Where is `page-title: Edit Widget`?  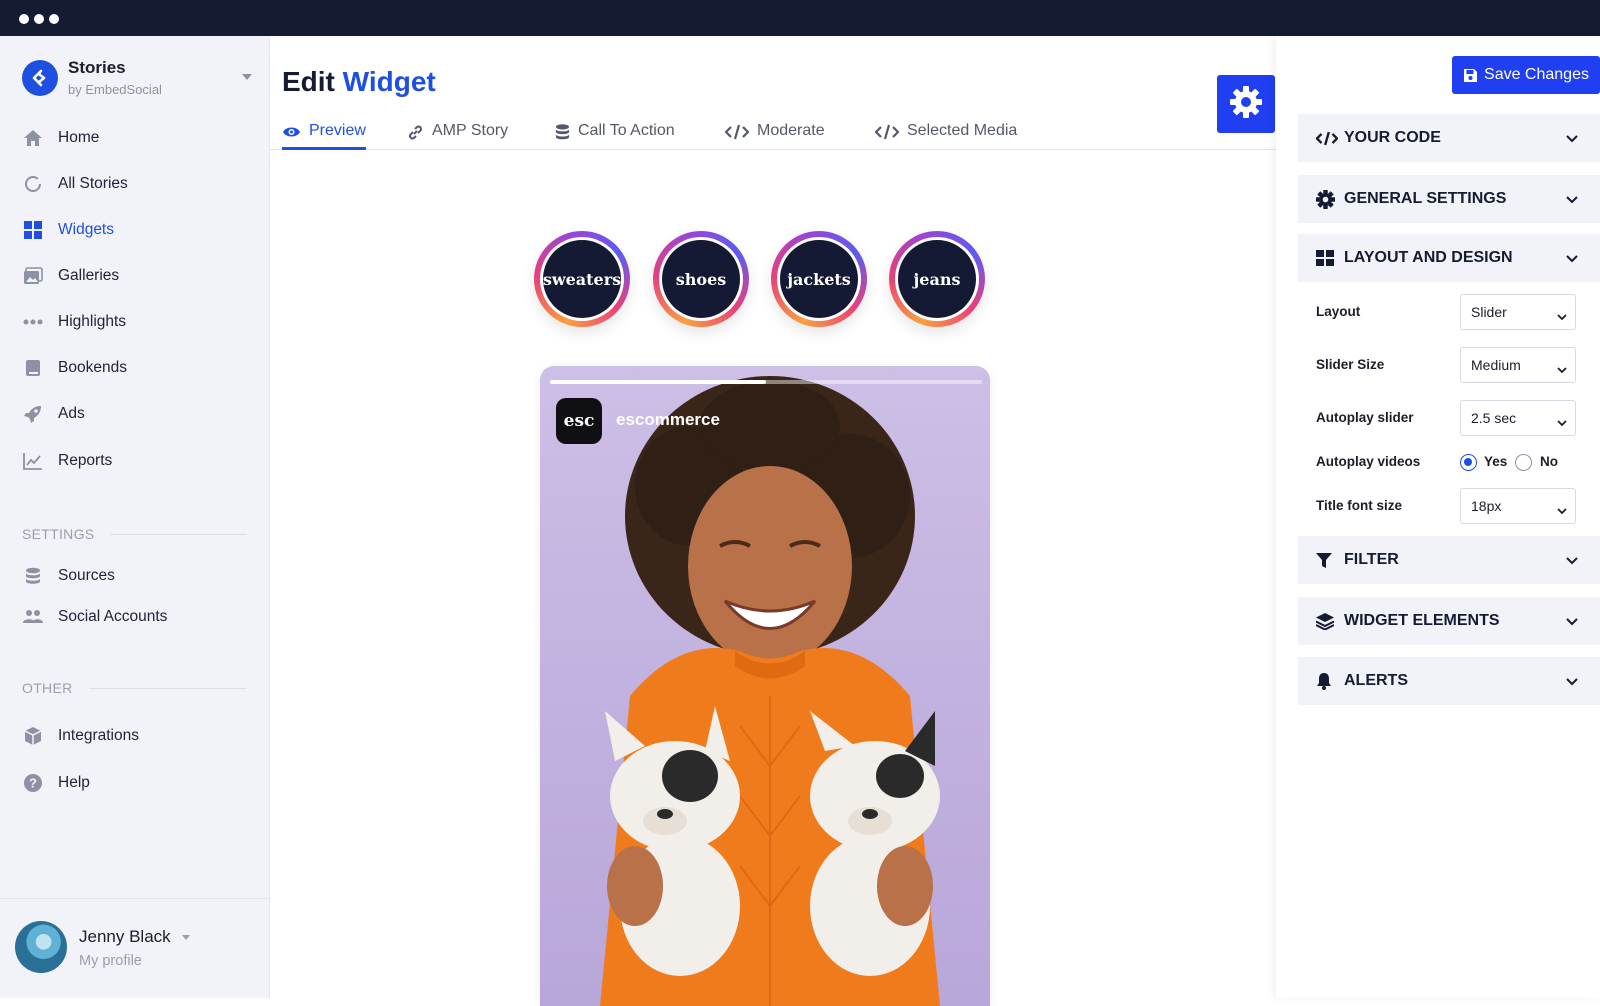 page-title: Edit Widget is located at coordinates (359, 82).